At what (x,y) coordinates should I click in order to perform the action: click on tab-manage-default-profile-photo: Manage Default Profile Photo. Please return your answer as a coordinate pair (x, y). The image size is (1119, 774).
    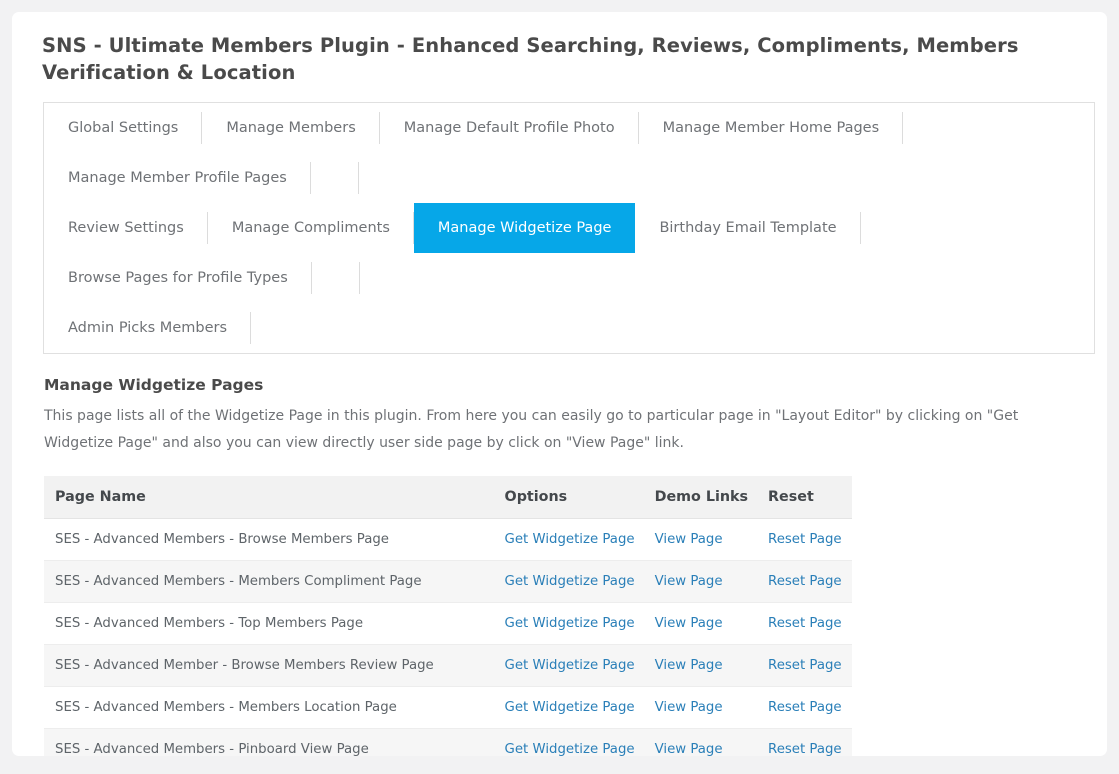
    Looking at the image, I should click on (509, 128).